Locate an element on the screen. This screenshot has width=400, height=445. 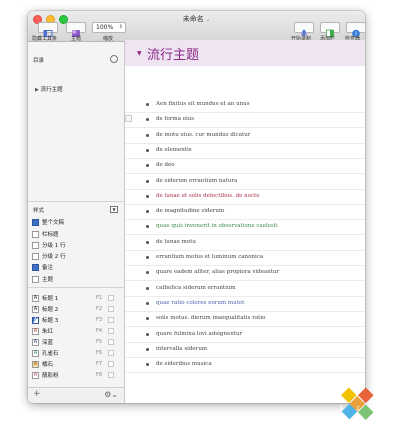
outline-row: de forma eius is located at coordinates (245, 120).